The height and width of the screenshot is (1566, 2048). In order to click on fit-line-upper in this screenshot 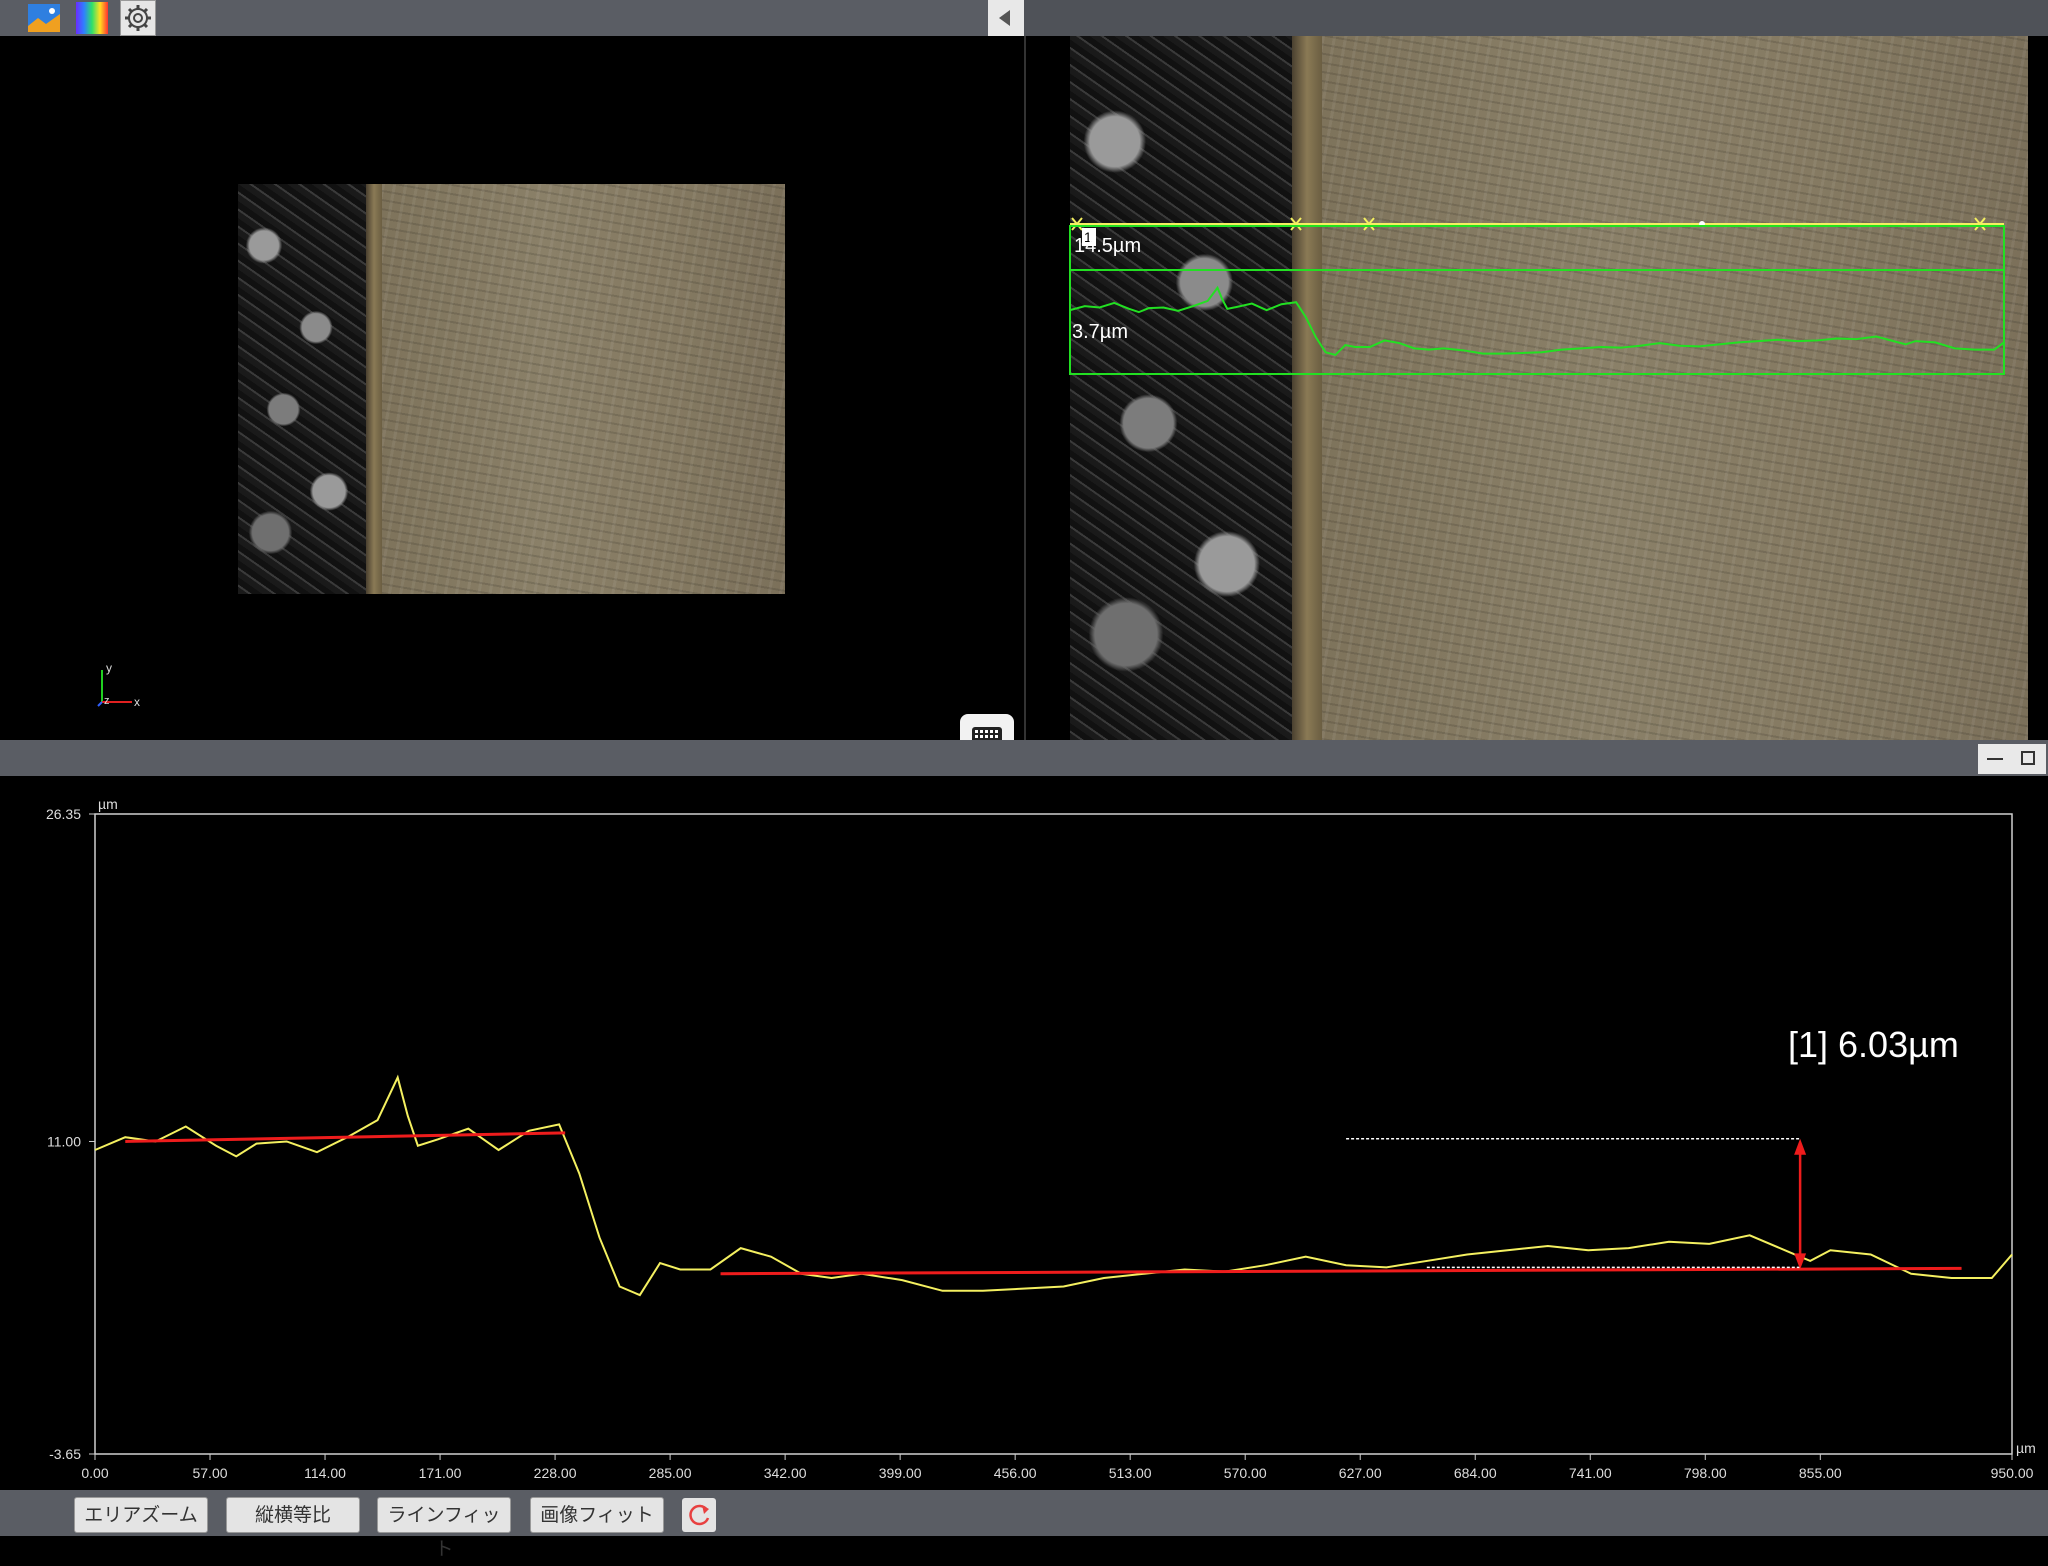, I will do `click(345, 1137)`.